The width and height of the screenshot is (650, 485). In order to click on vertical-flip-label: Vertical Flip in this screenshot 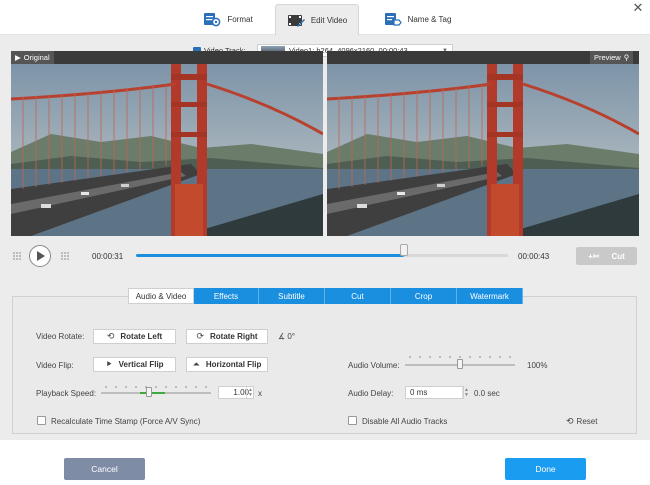, I will do `click(141, 364)`.